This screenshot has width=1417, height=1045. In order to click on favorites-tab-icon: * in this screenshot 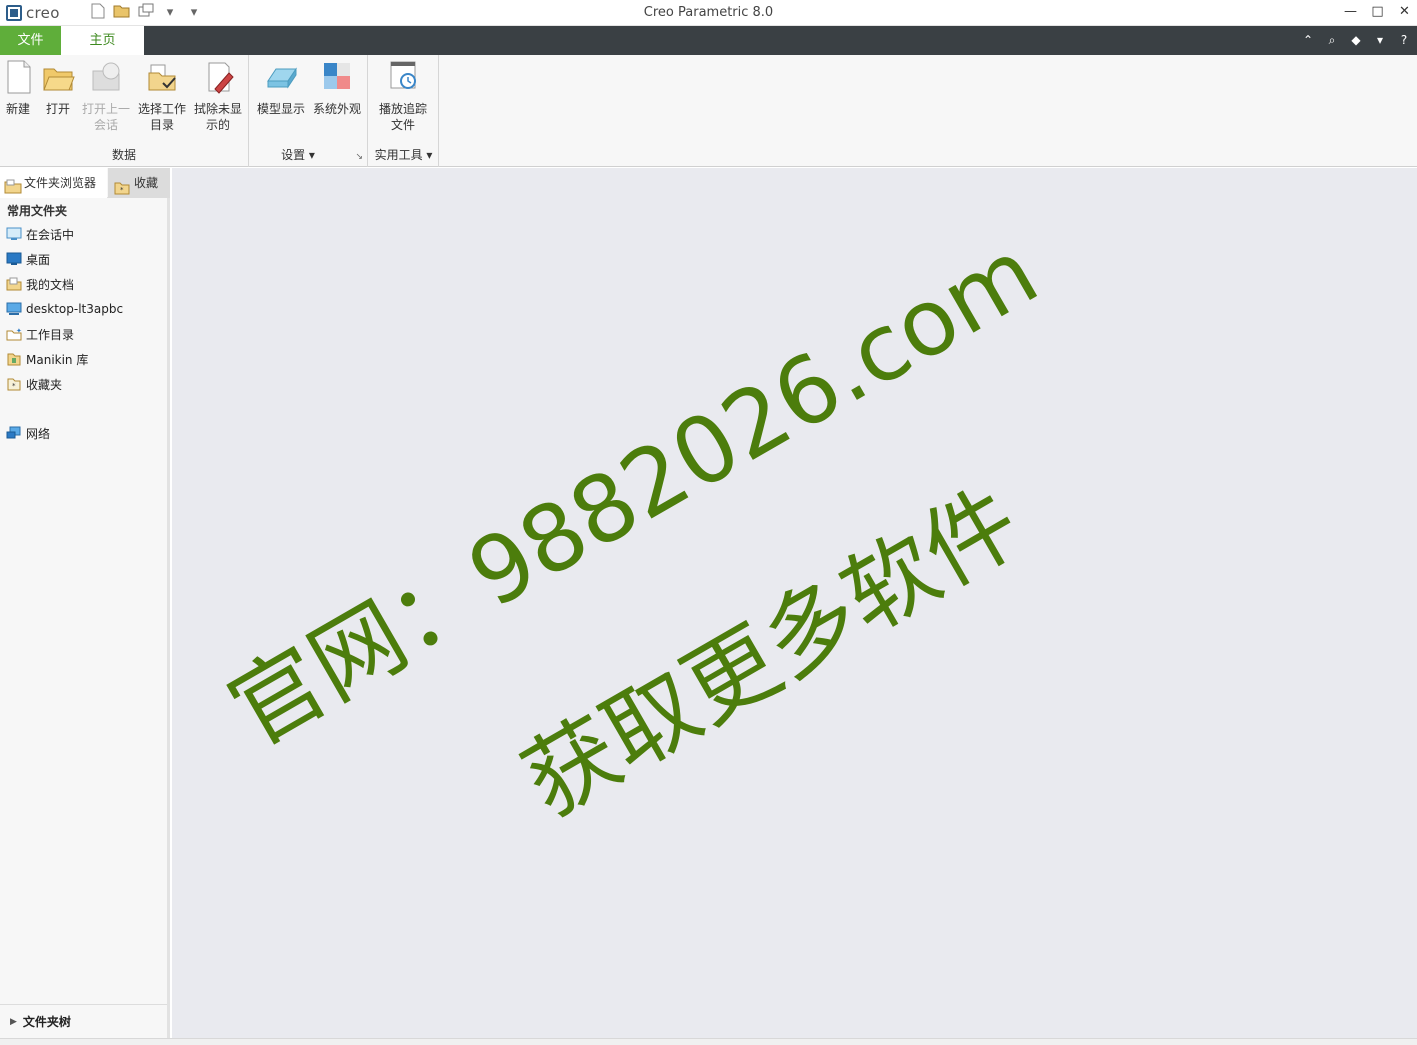, I will do `click(122, 185)`.